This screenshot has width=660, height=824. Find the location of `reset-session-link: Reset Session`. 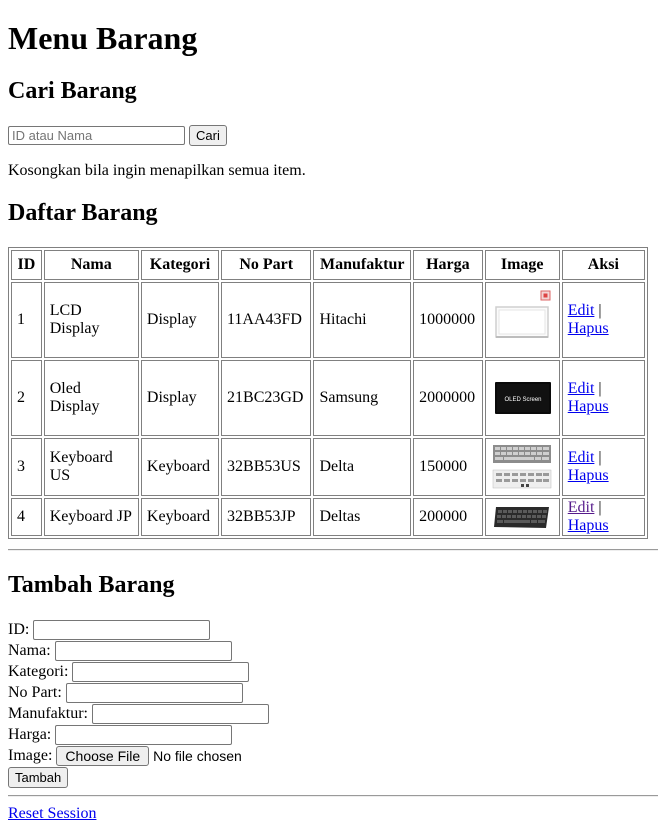

reset-session-link: Reset Session is located at coordinates (52, 813).